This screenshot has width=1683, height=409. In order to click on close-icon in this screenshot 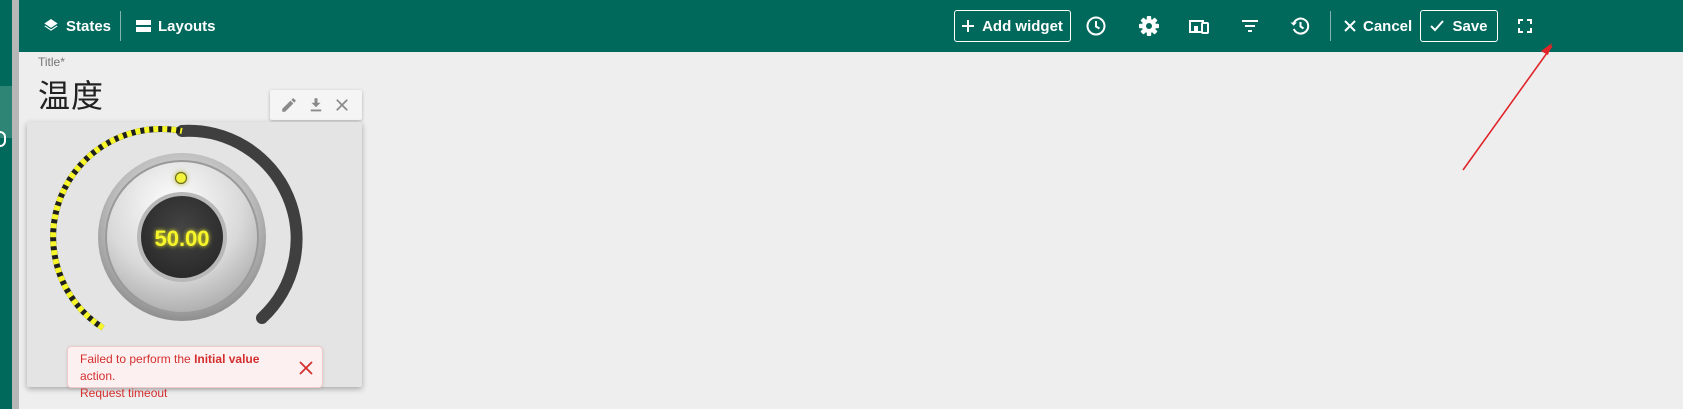, I will do `click(1350, 26)`.